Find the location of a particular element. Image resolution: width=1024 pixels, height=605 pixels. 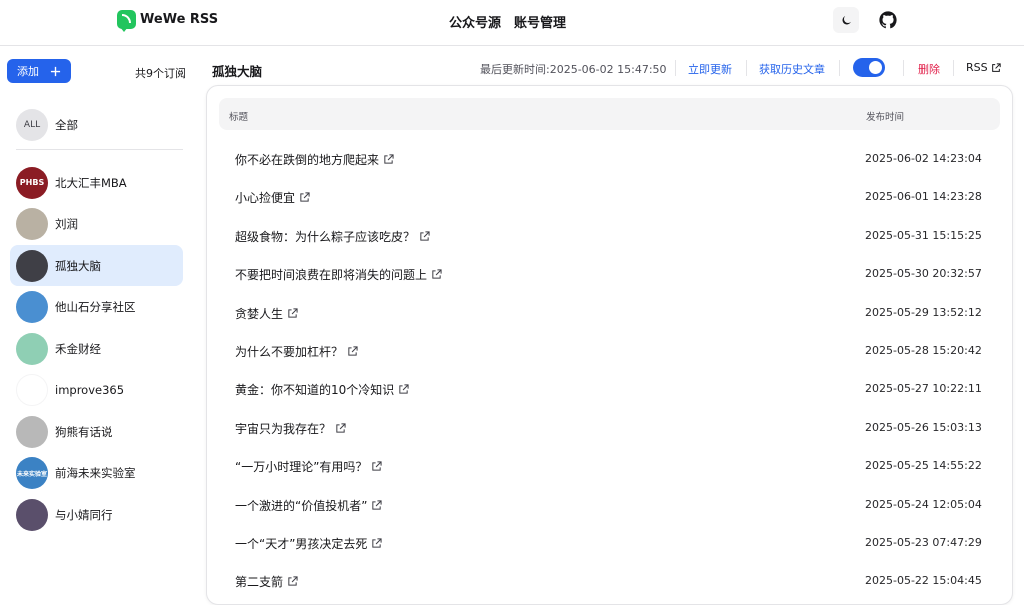

rss-link: RSS is located at coordinates (983, 67).